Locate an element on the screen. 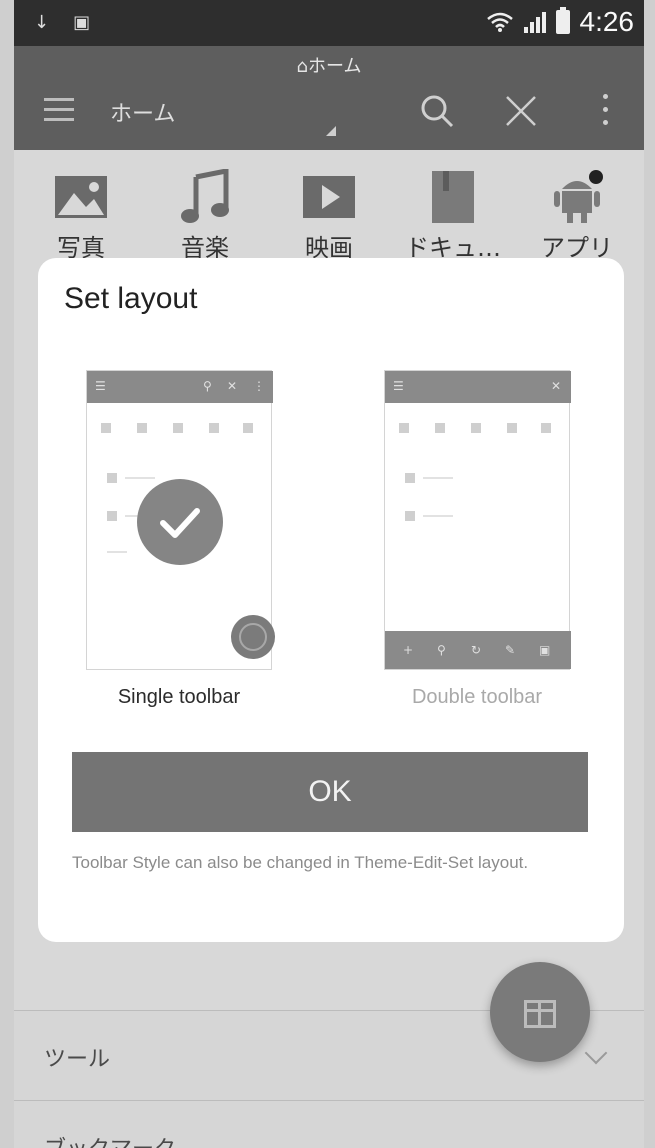 The width and height of the screenshot is (655, 1148). photo-icon is located at coordinates (81, 197).